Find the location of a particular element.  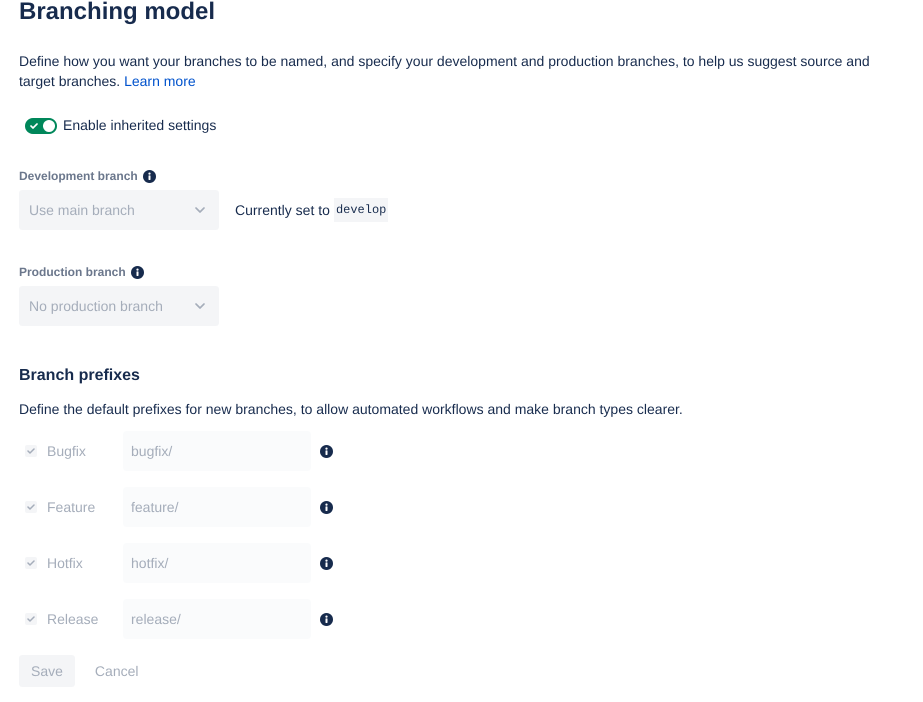

field-label: Development branch is located at coordinates (78, 176).